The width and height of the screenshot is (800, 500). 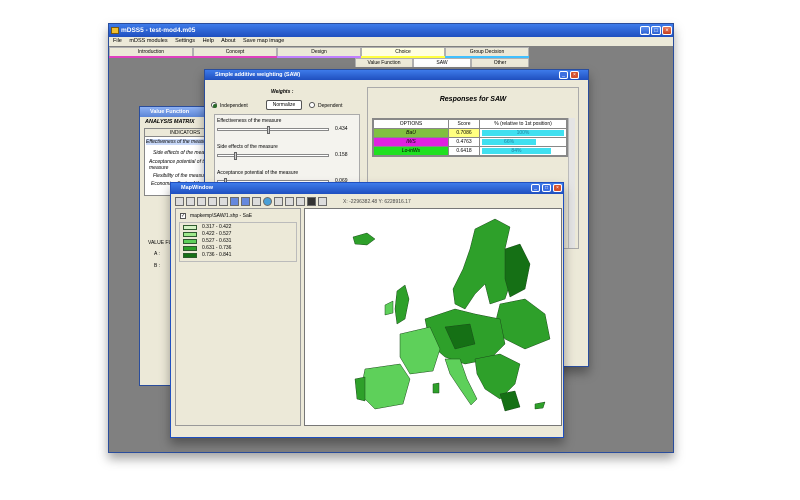 What do you see at coordinates (574, 75) in the screenshot?
I see `saw-close-button: ×` at bounding box center [574, 75].